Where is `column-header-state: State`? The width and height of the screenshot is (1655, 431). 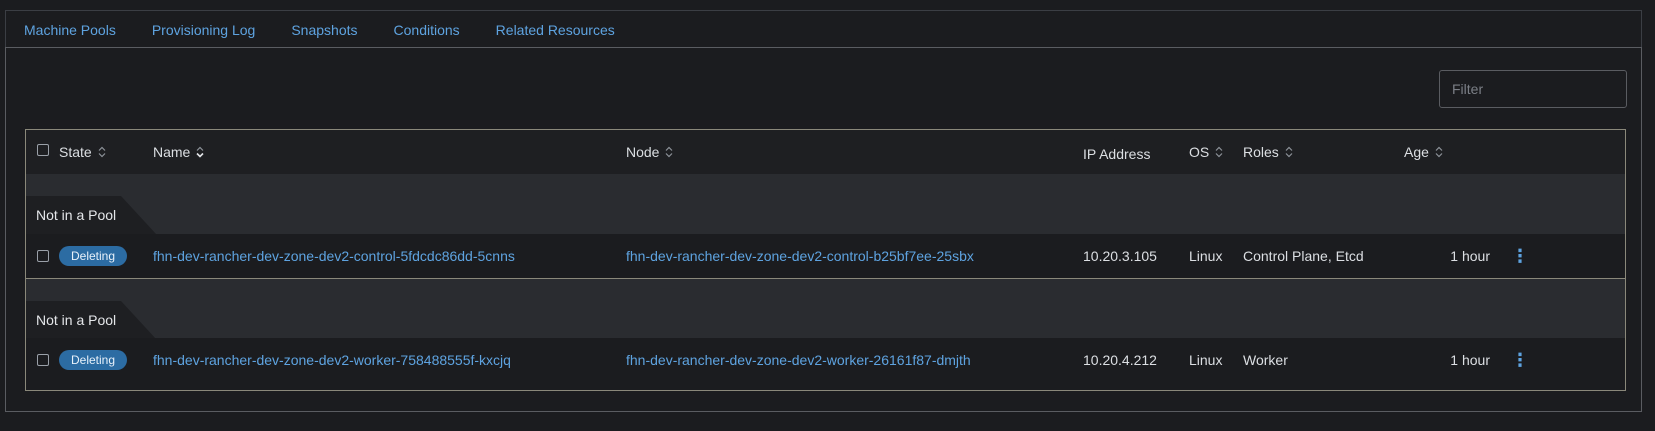 column-header-state: State is located at coordinates (82, 152).